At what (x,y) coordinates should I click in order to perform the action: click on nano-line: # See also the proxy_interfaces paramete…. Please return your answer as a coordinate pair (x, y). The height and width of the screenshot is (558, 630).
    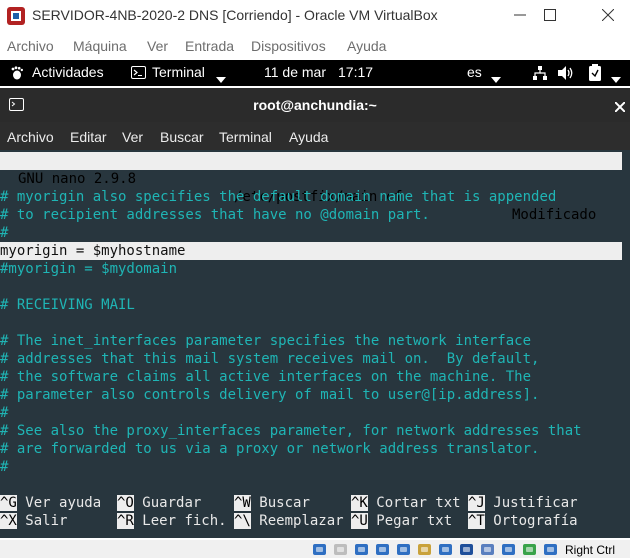
    Looking at the image, I should click on (291, 431).